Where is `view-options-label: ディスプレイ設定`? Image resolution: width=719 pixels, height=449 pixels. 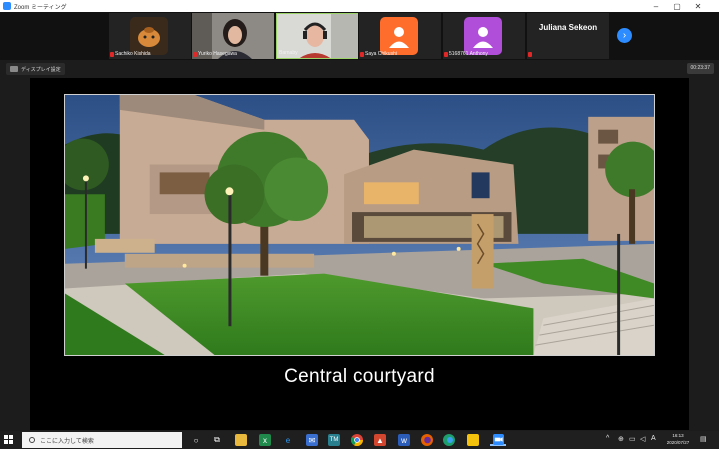 view-options-label: ディスプレイ設定 is located at coordinates (41, 69).